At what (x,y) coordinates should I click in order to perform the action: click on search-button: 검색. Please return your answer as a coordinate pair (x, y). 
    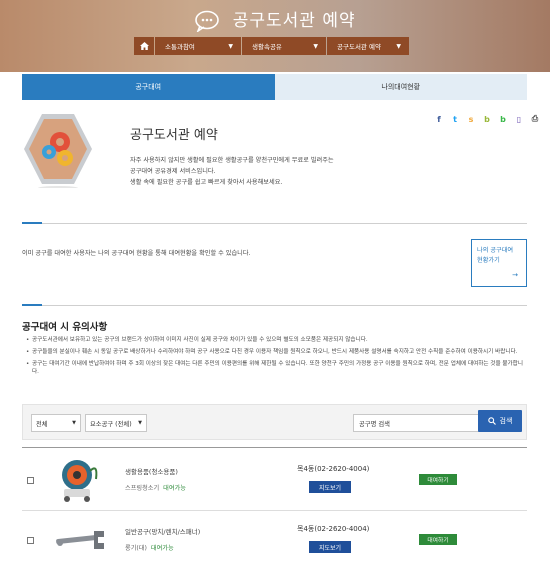
    Looking at the image, I should click on (500, 421).